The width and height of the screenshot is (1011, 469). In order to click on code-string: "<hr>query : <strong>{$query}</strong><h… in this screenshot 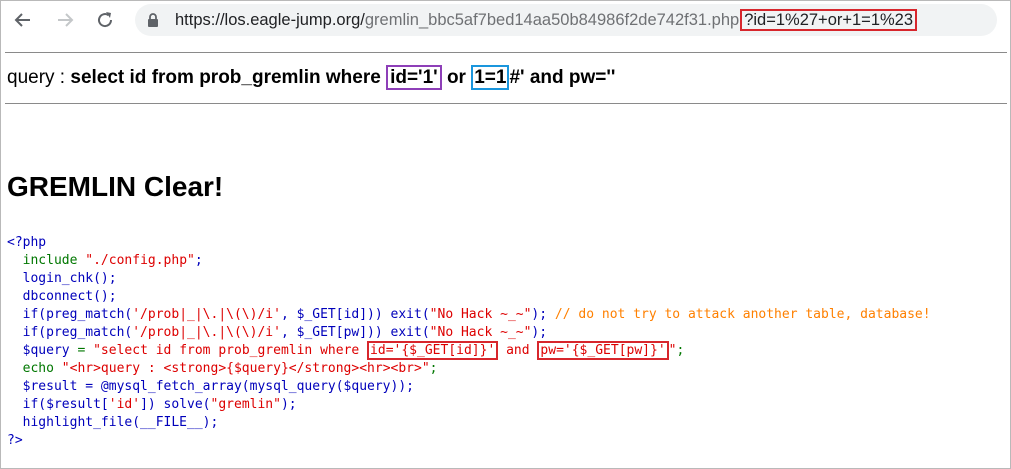, I will do `click(245, 368)`.